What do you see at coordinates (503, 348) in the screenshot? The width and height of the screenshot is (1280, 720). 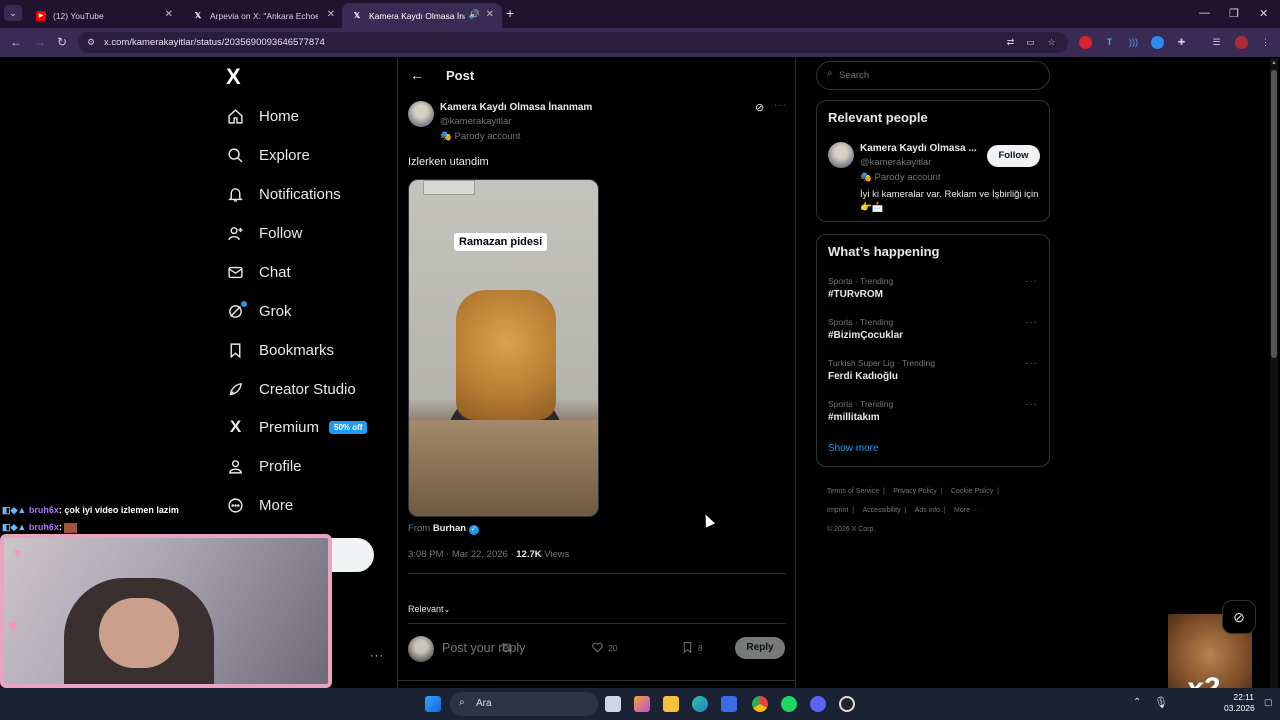 I see `post-video: Ramazan pidesi` at bounding box center [503, 348].